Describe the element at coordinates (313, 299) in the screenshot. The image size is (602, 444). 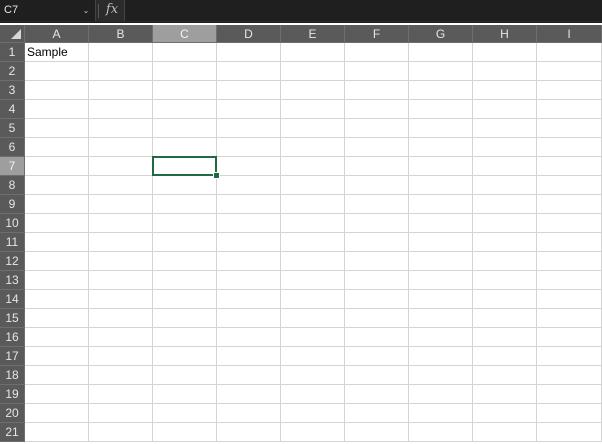
I see `cell-e14` at that location.